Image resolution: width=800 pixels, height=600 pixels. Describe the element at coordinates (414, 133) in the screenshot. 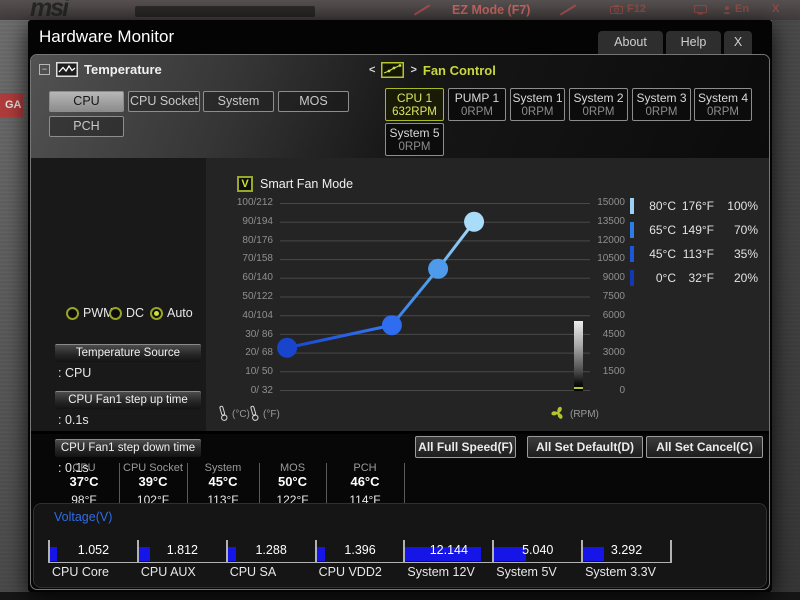

I see `fan-button-name: System 5` at that location.